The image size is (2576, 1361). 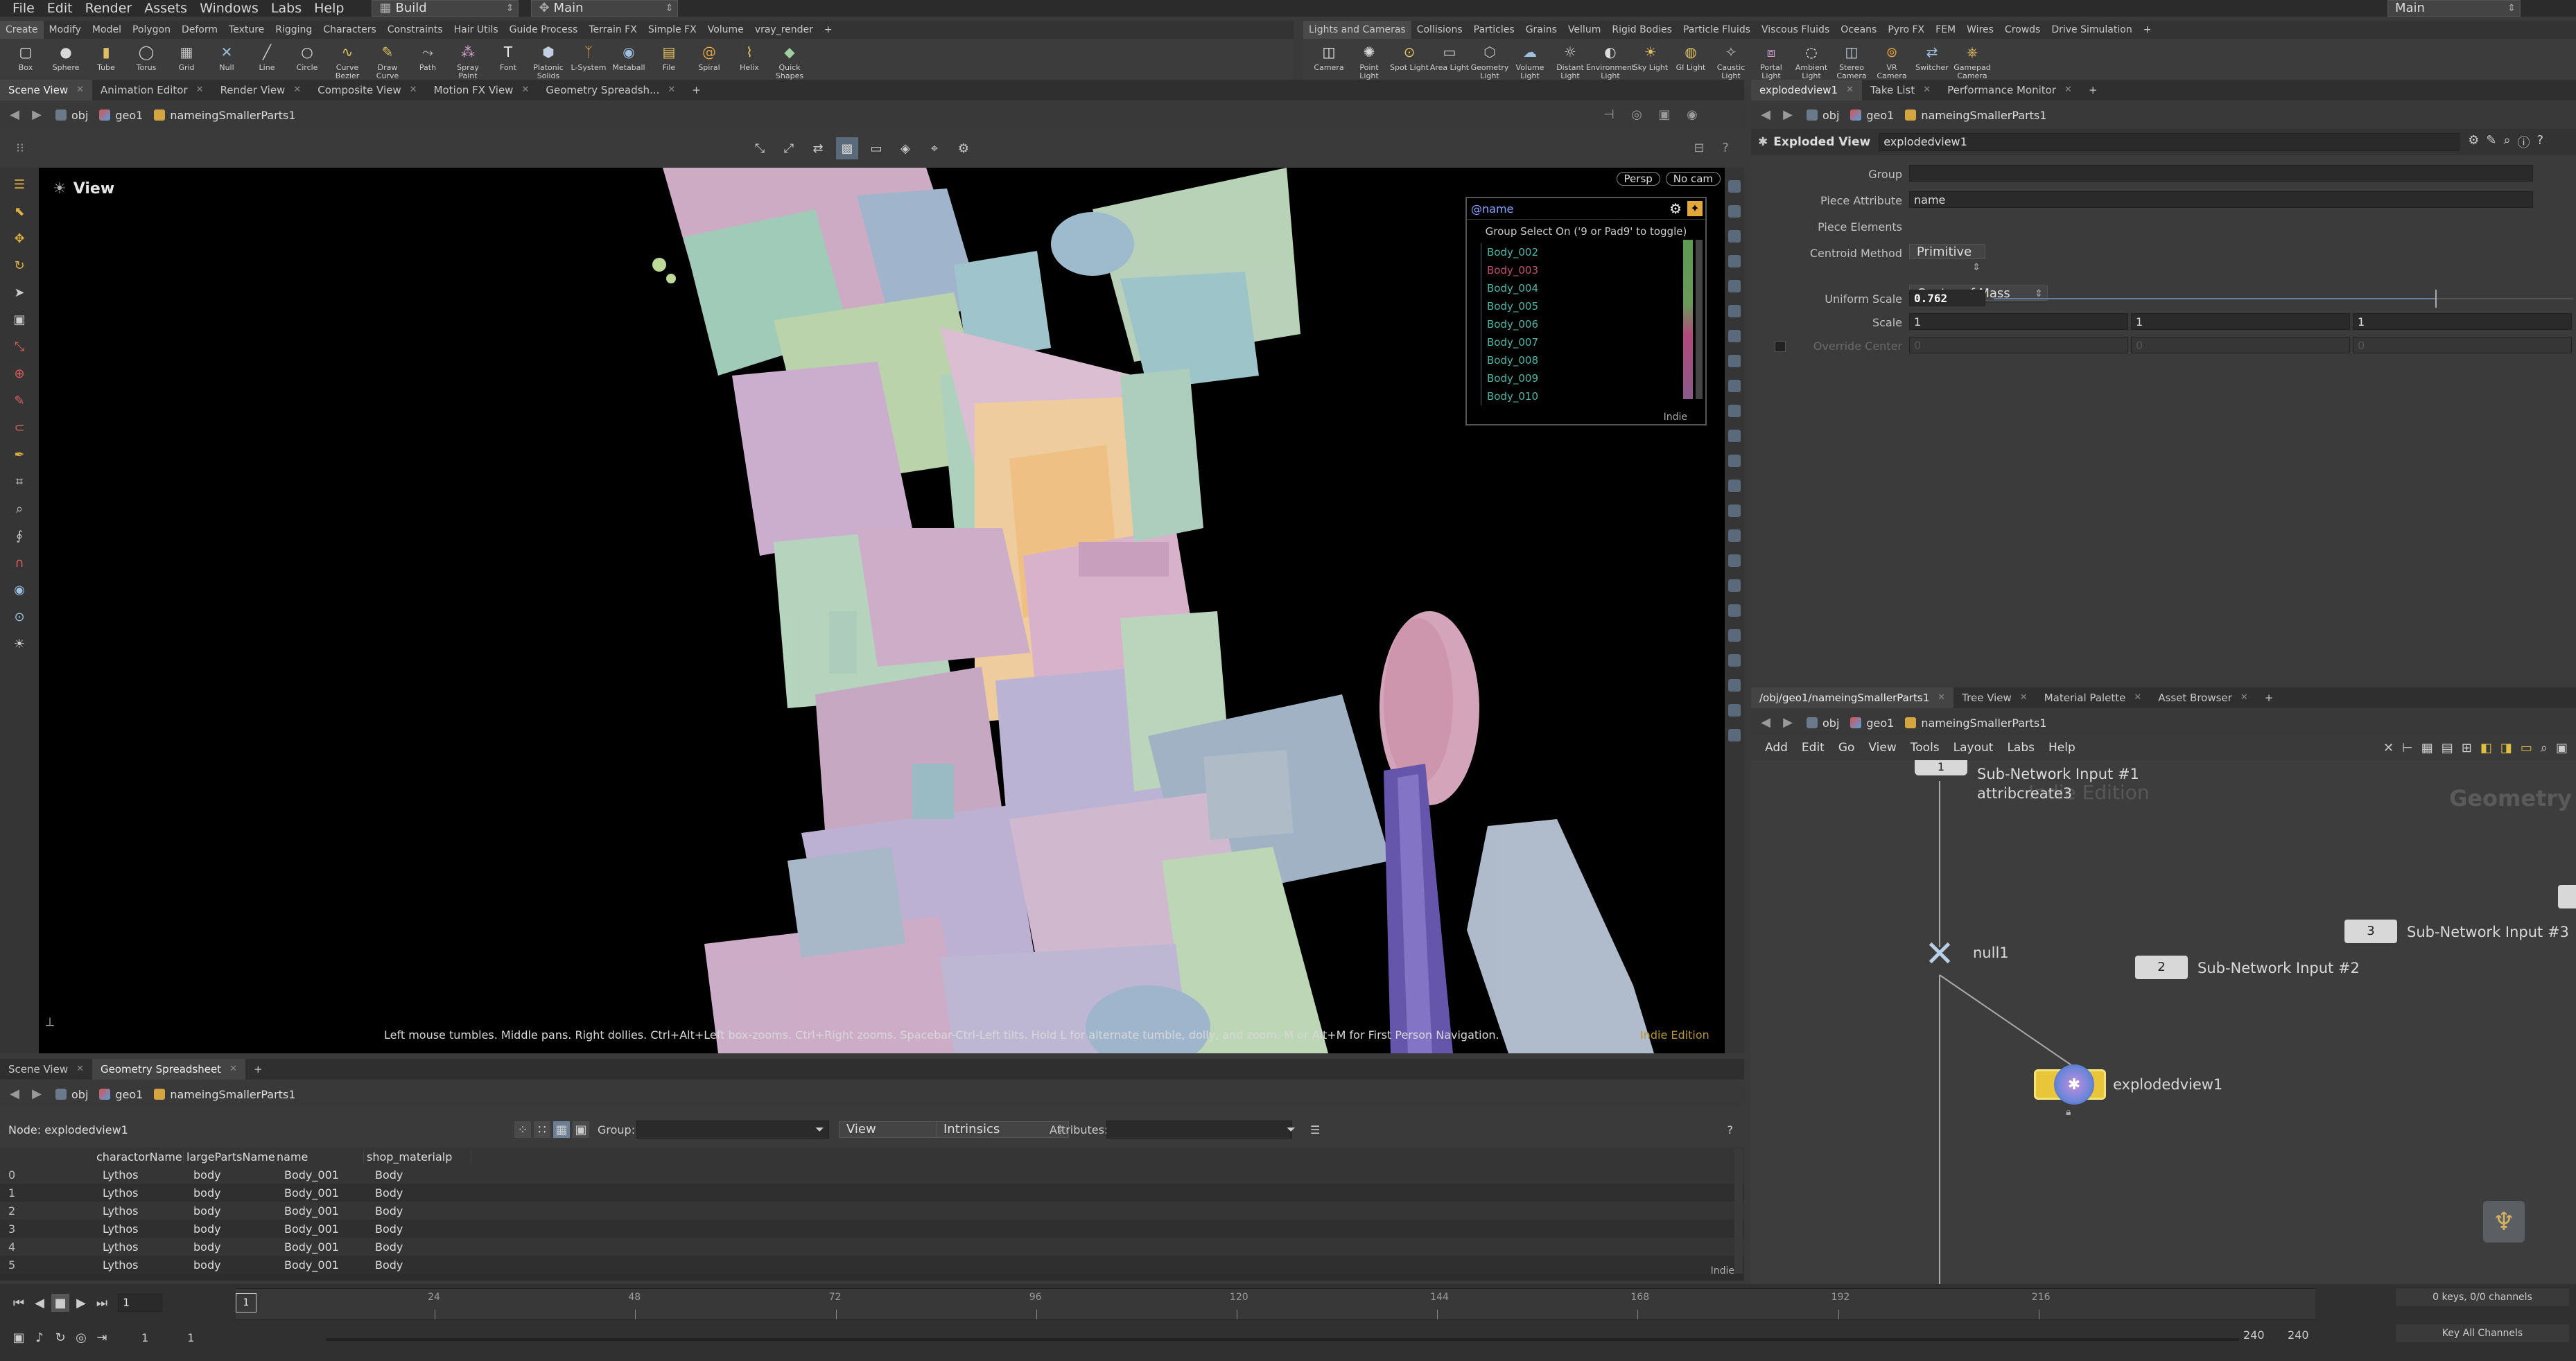 I want to click on tool-ambient-light: ◌ Ambient Light, so click(x=1811, y=62).